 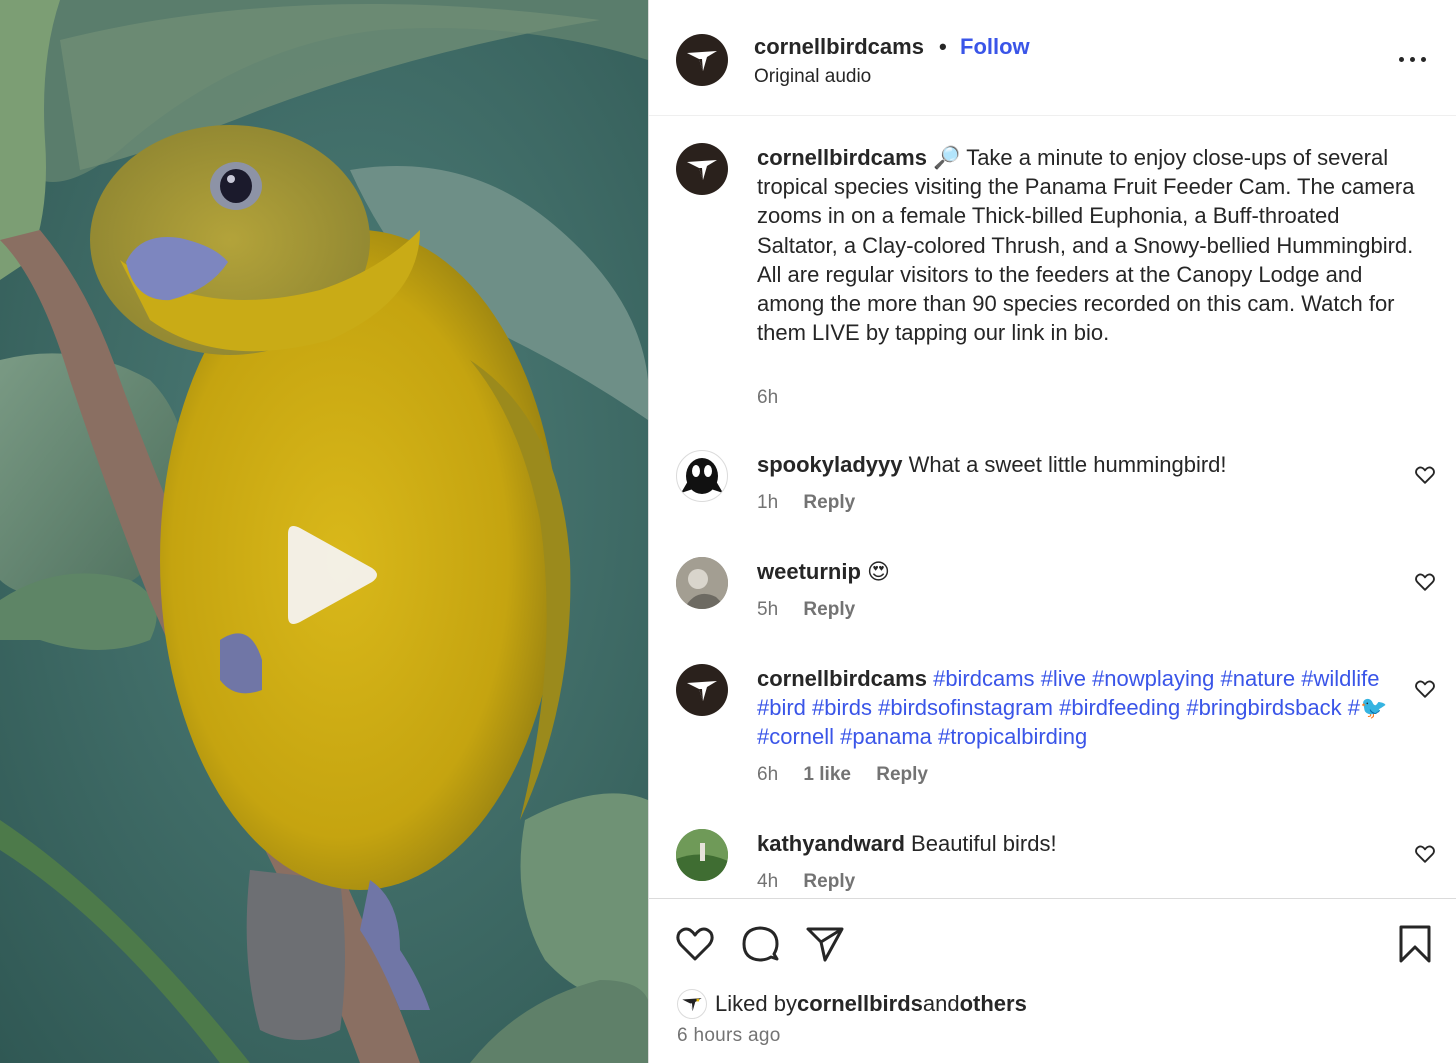 I want to click on liker-avatar, so click(x=692, y=1004).